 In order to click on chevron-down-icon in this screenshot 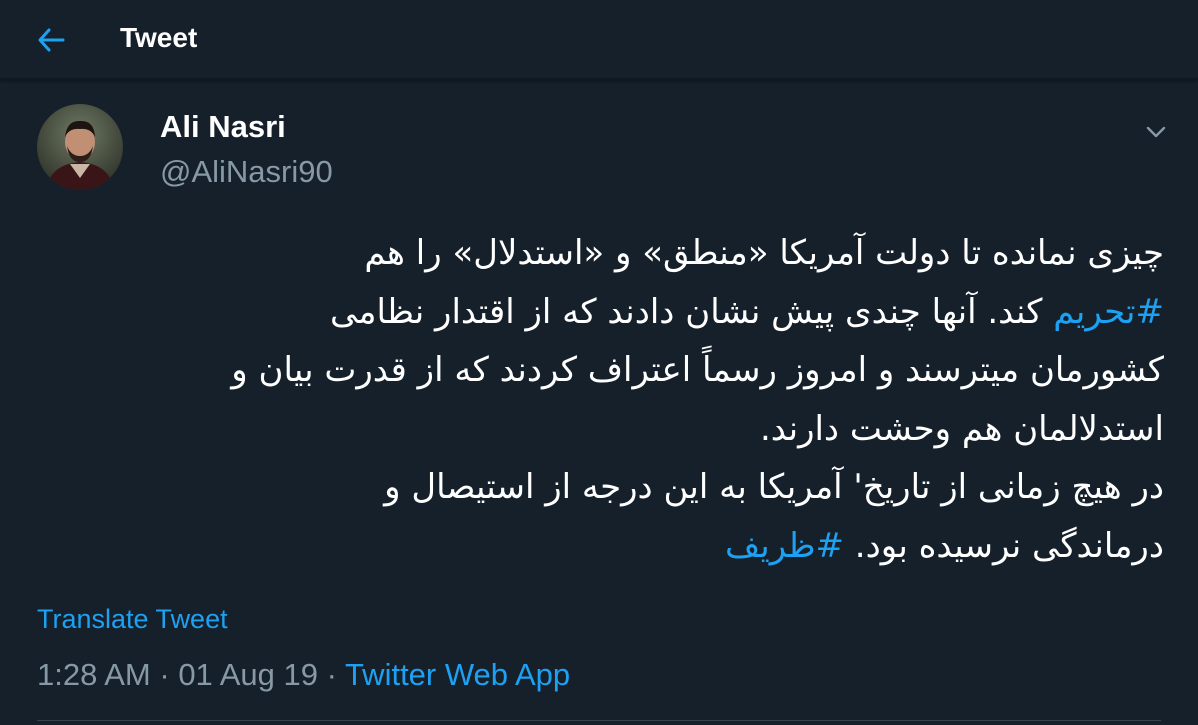, I will do `click(1156, 132)`.